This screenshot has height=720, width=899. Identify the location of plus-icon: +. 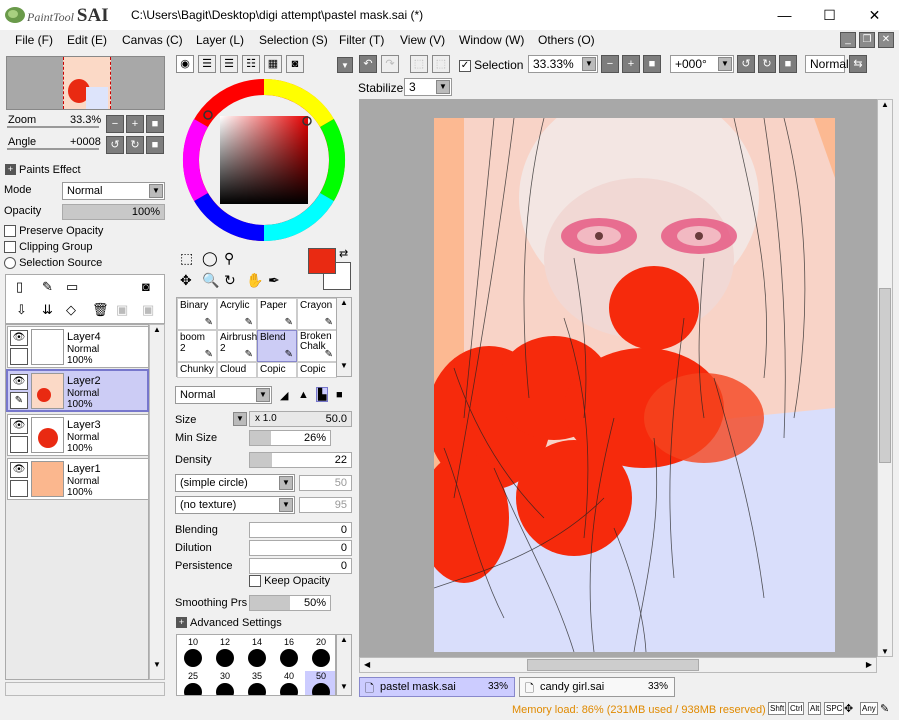
(10, 169).